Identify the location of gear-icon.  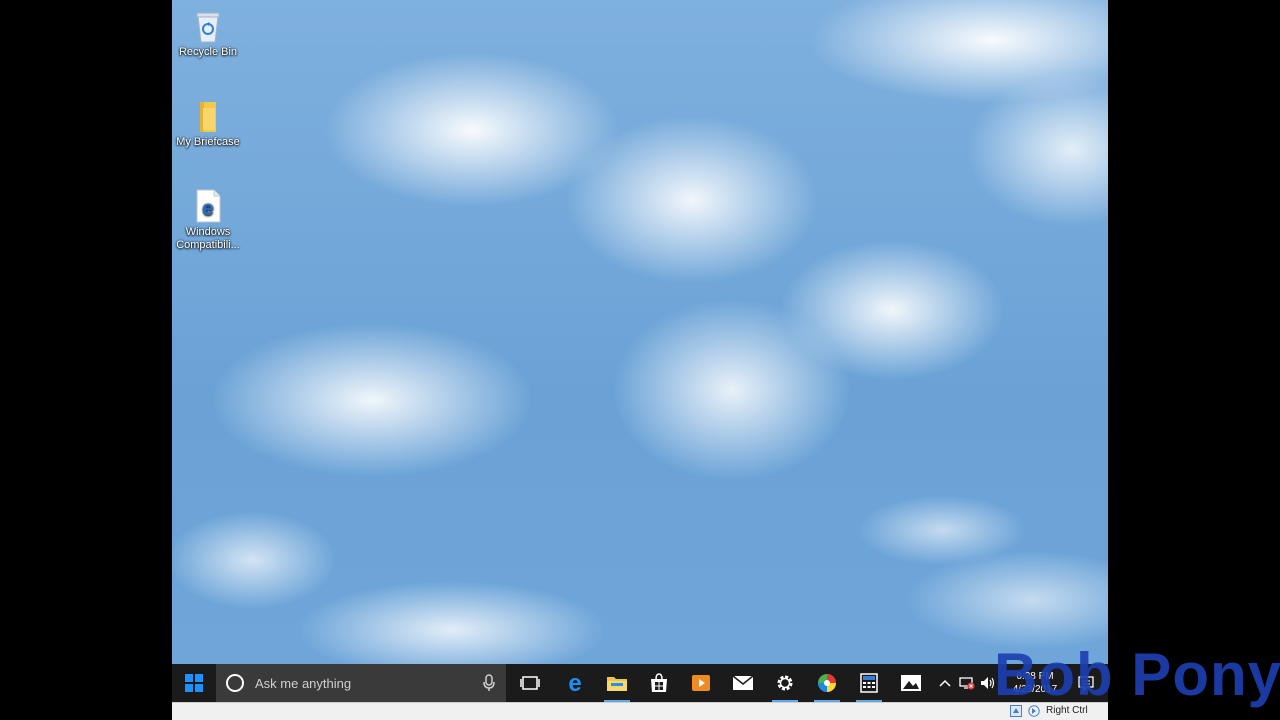
(785, 683).